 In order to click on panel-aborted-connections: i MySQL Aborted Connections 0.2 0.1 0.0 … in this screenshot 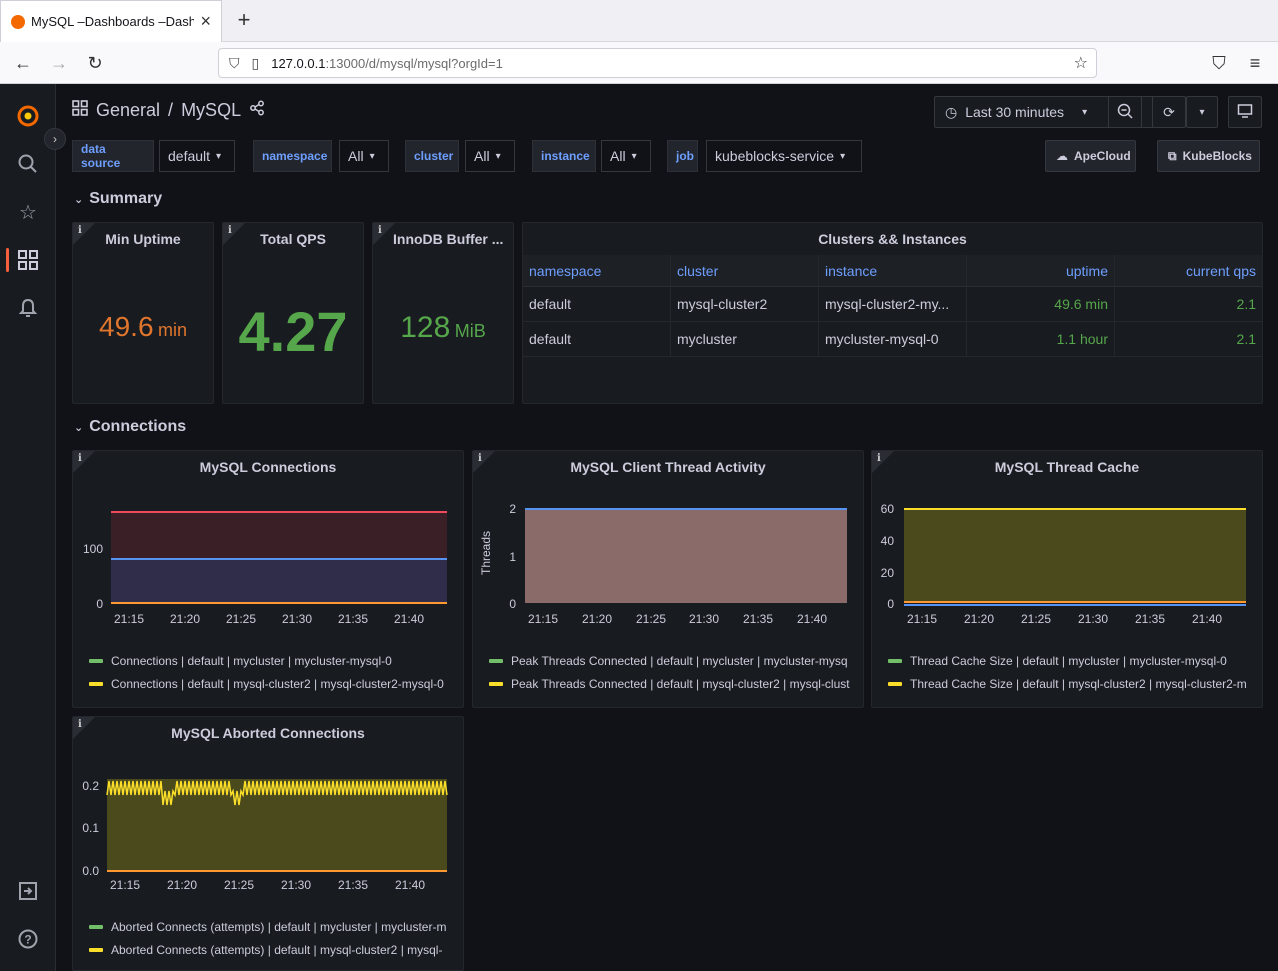, I will do `click(268, 843)`.